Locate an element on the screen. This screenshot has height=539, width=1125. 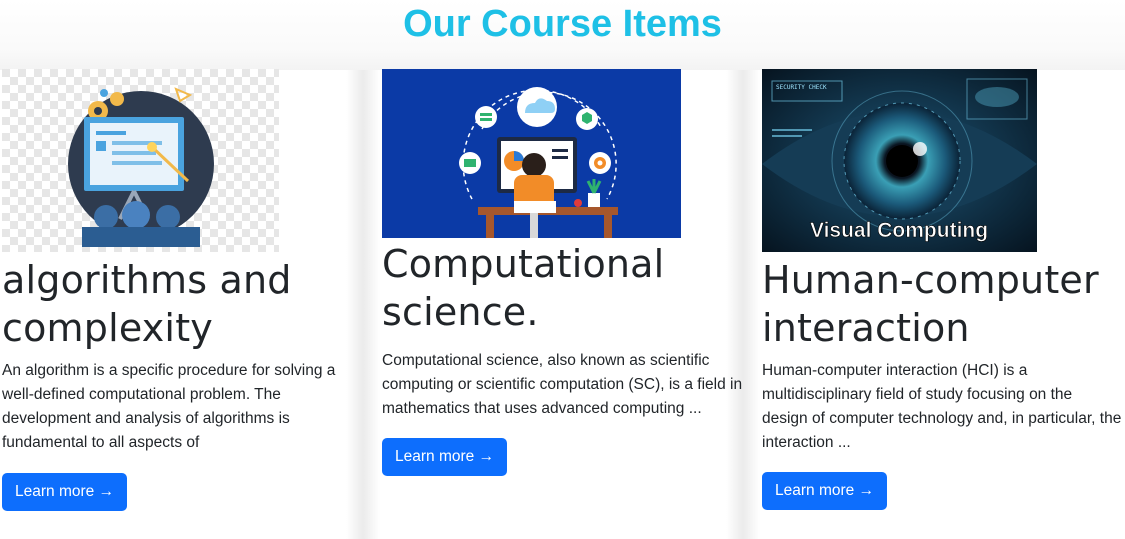
page-title: Our Course Items is located at coordinates (562, 24).